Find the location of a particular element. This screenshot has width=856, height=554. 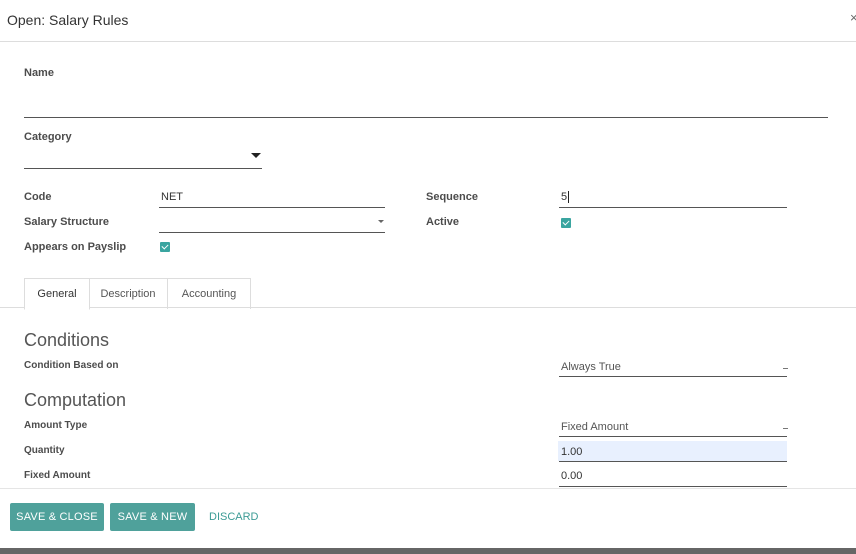

discard-button: DISCARD is located at coordinates (234, 517).